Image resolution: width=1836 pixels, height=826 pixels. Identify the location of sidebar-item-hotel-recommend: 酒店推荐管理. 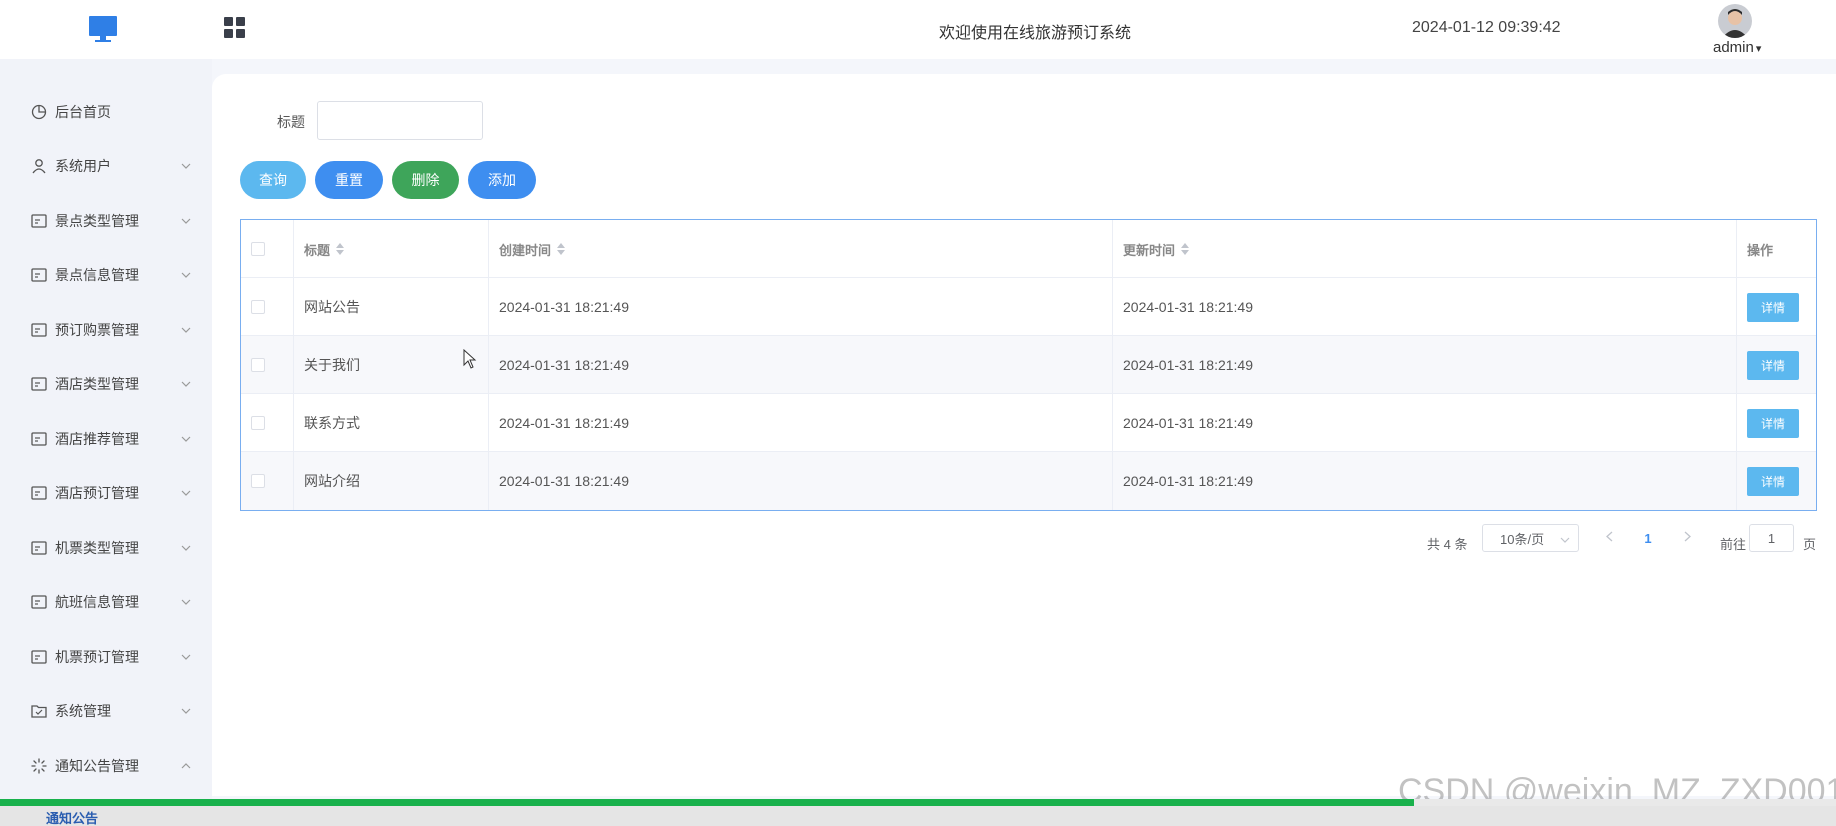
(106, 439).